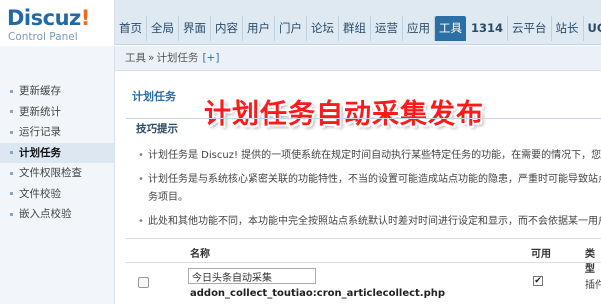  I want to click on nav-uc: UC, so click(592, 28).